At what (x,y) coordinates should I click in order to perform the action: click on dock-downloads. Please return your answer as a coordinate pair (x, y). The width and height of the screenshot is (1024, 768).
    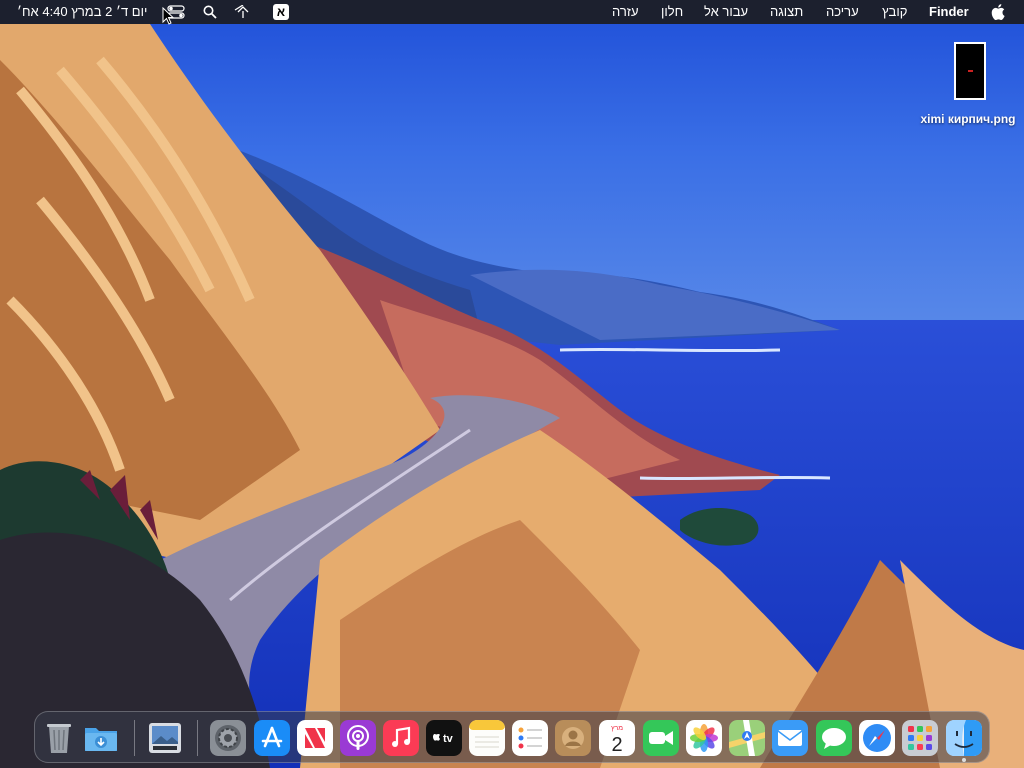
    Looking at the image, I should click on (101, 738).